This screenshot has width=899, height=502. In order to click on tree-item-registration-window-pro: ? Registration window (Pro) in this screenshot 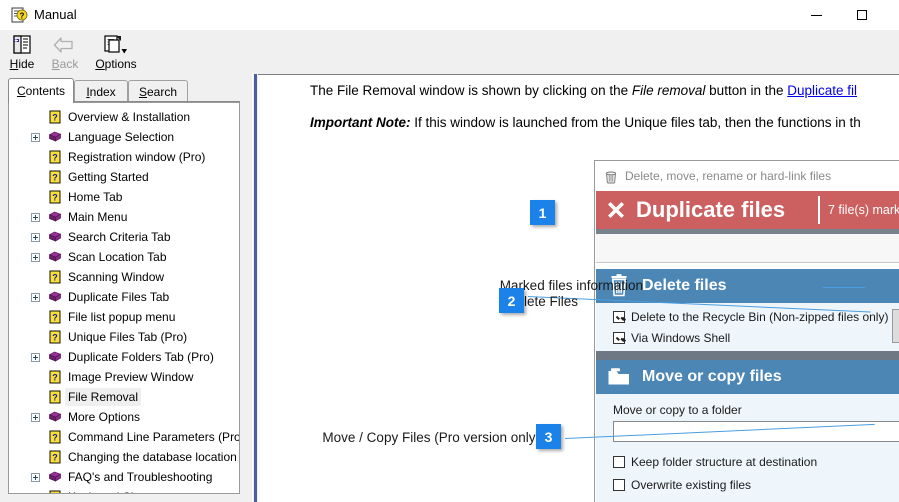, I will do `click(124, 157)`.